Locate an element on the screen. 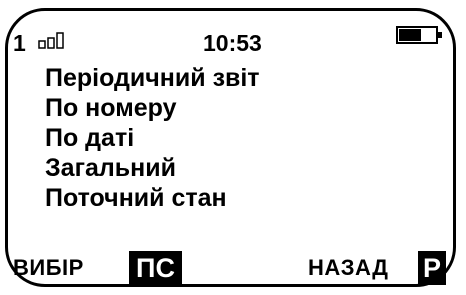  menu-item-by-number: По номеру is located at coordinates (152, 108).